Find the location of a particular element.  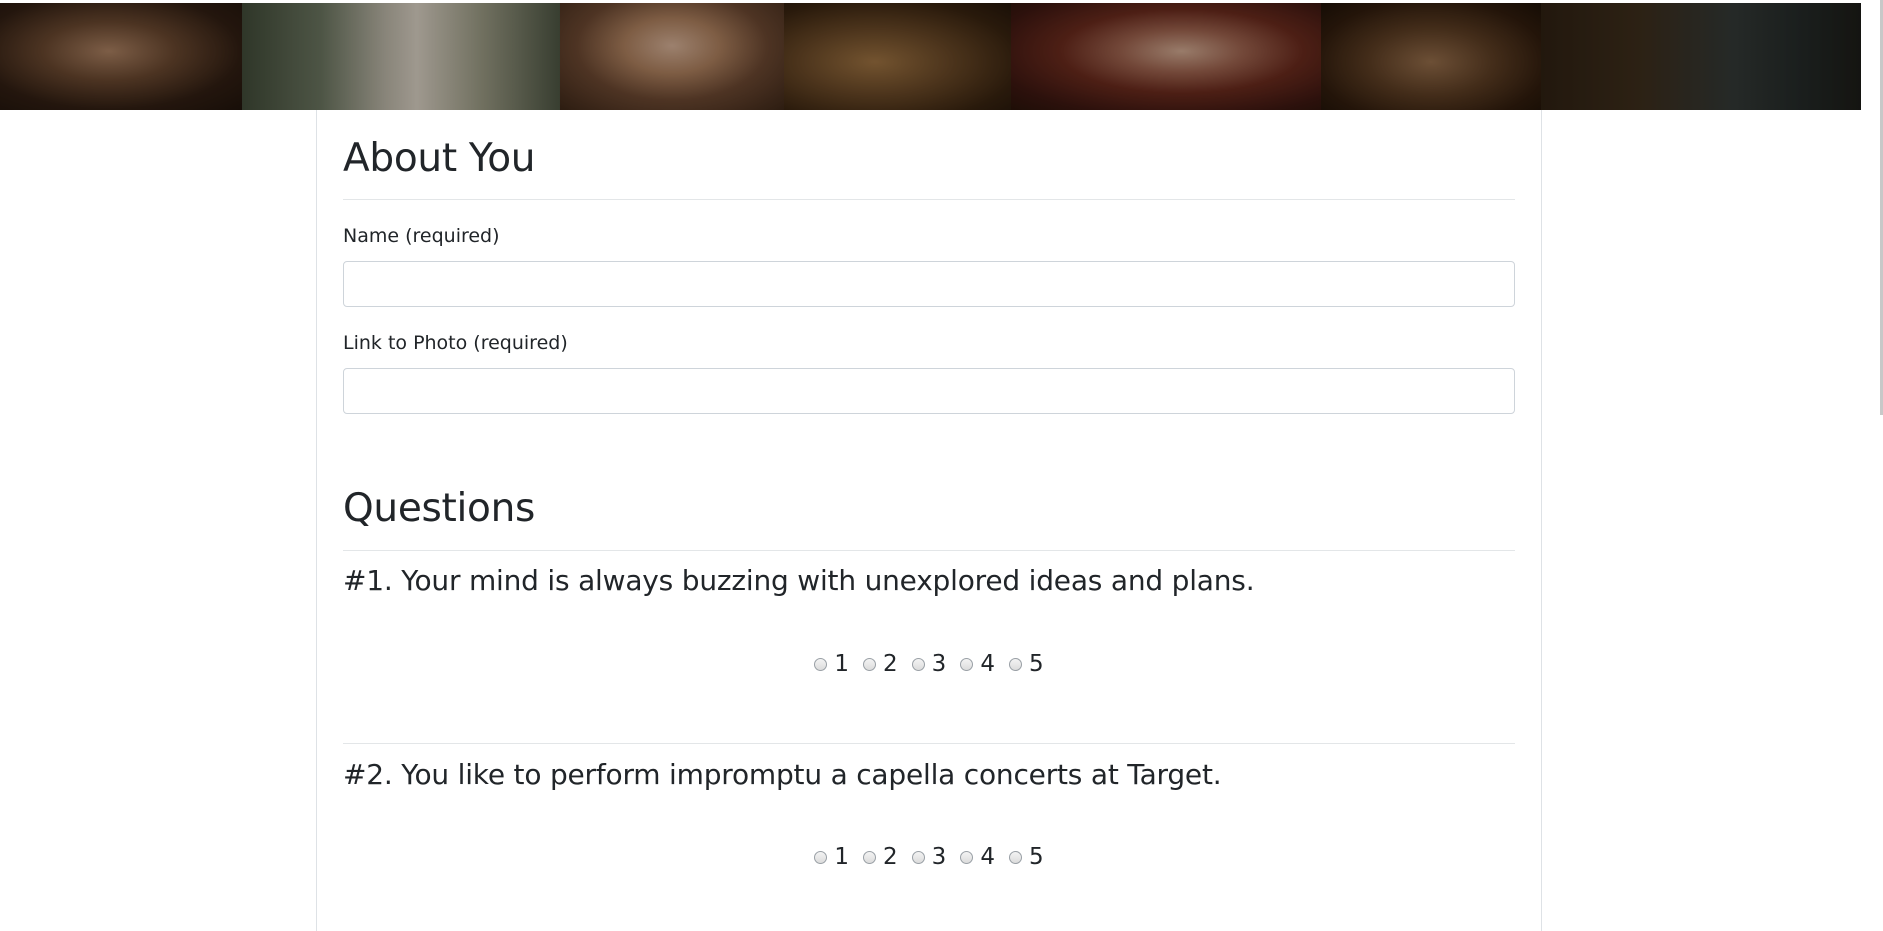

questions-section-title: Questions is located at coordinates (439, 508).